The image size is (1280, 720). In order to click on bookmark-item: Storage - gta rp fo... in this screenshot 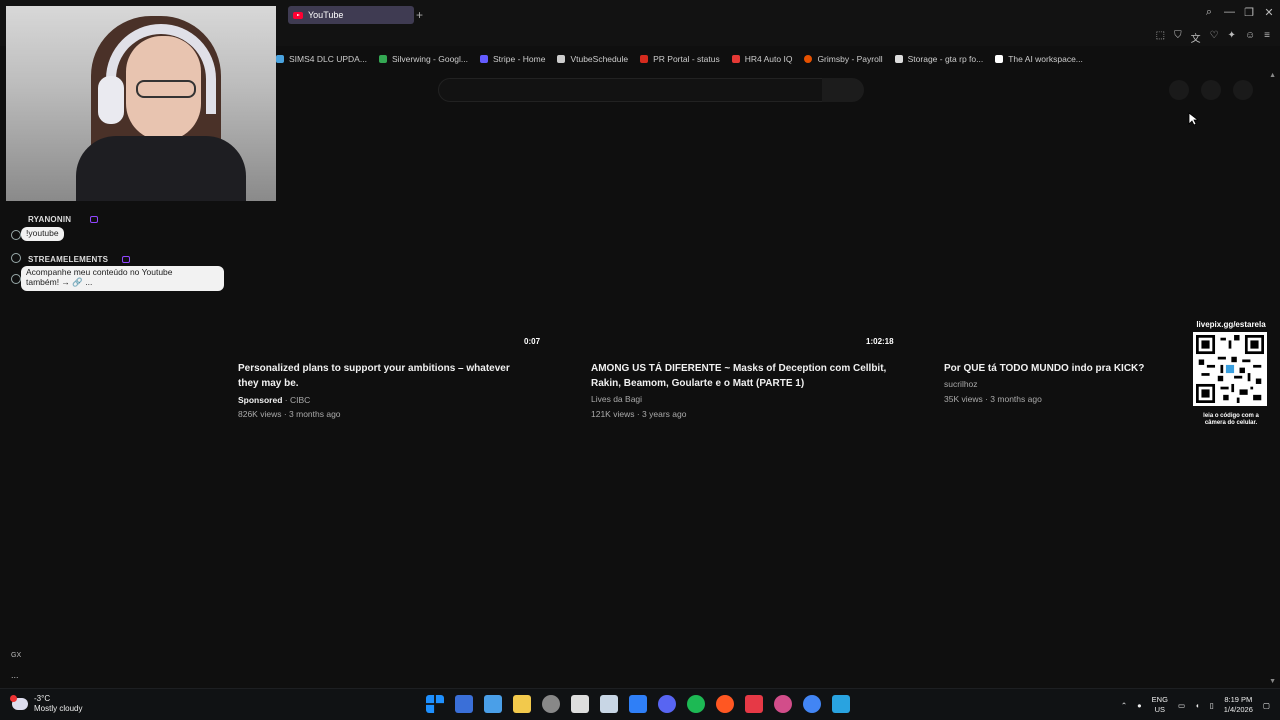, I will do `click(938, 59)`.